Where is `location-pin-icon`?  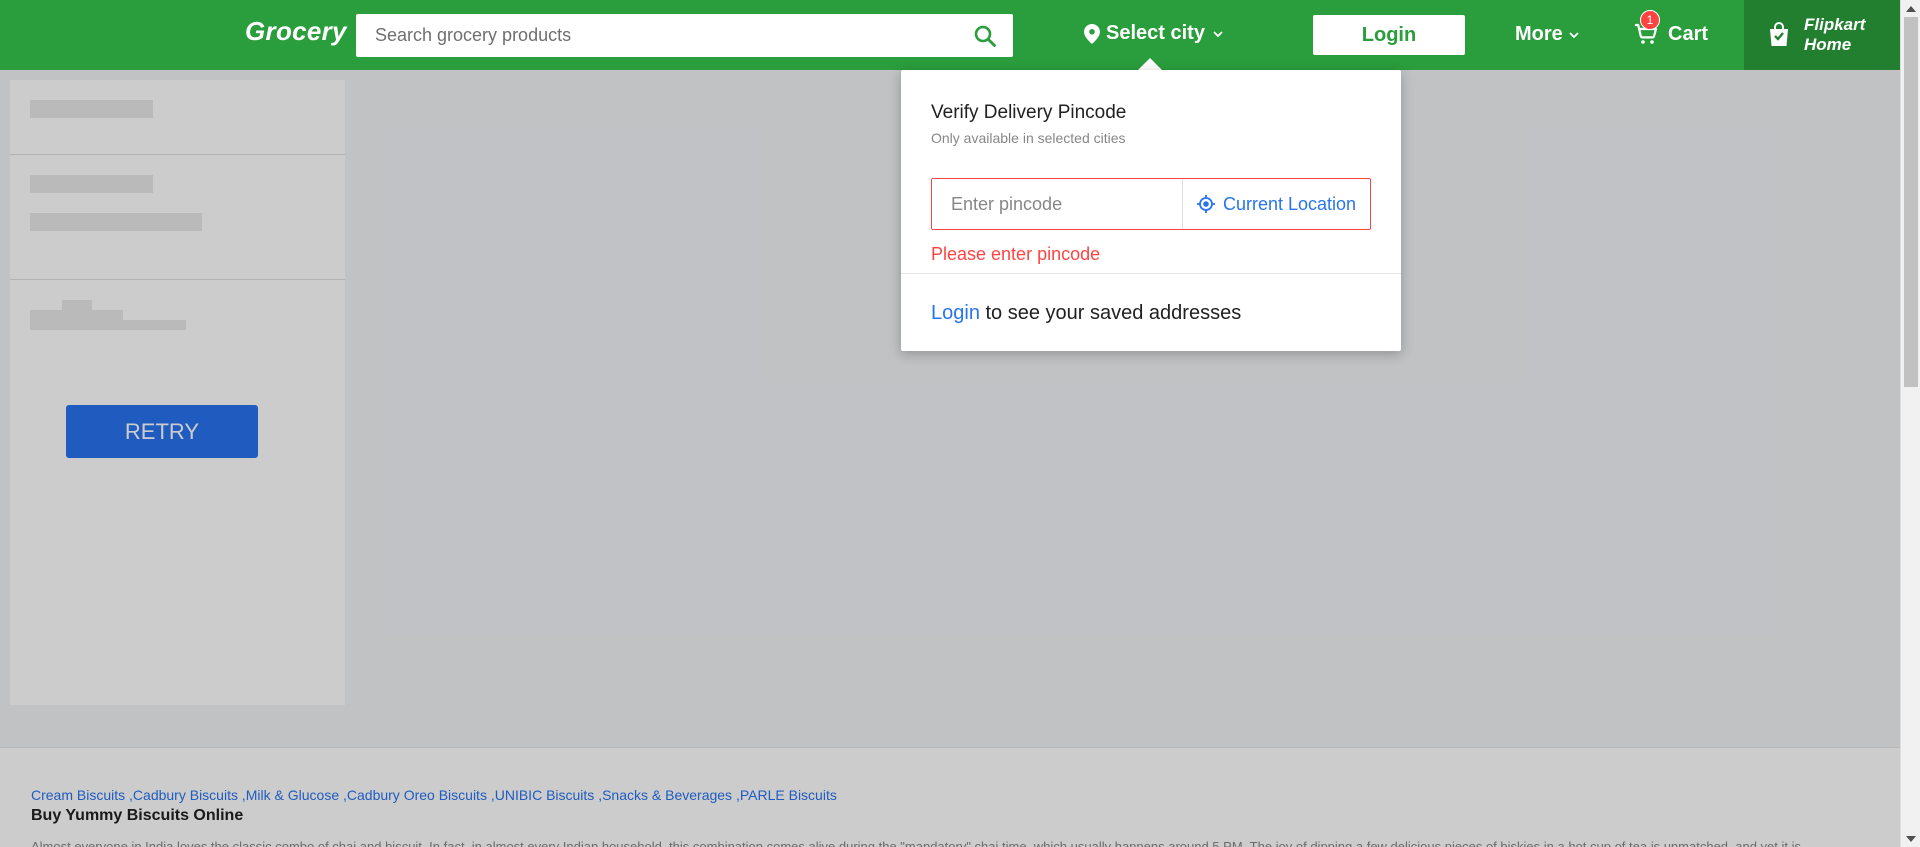
location-pin-icon is located at coordinates (1092, 33).